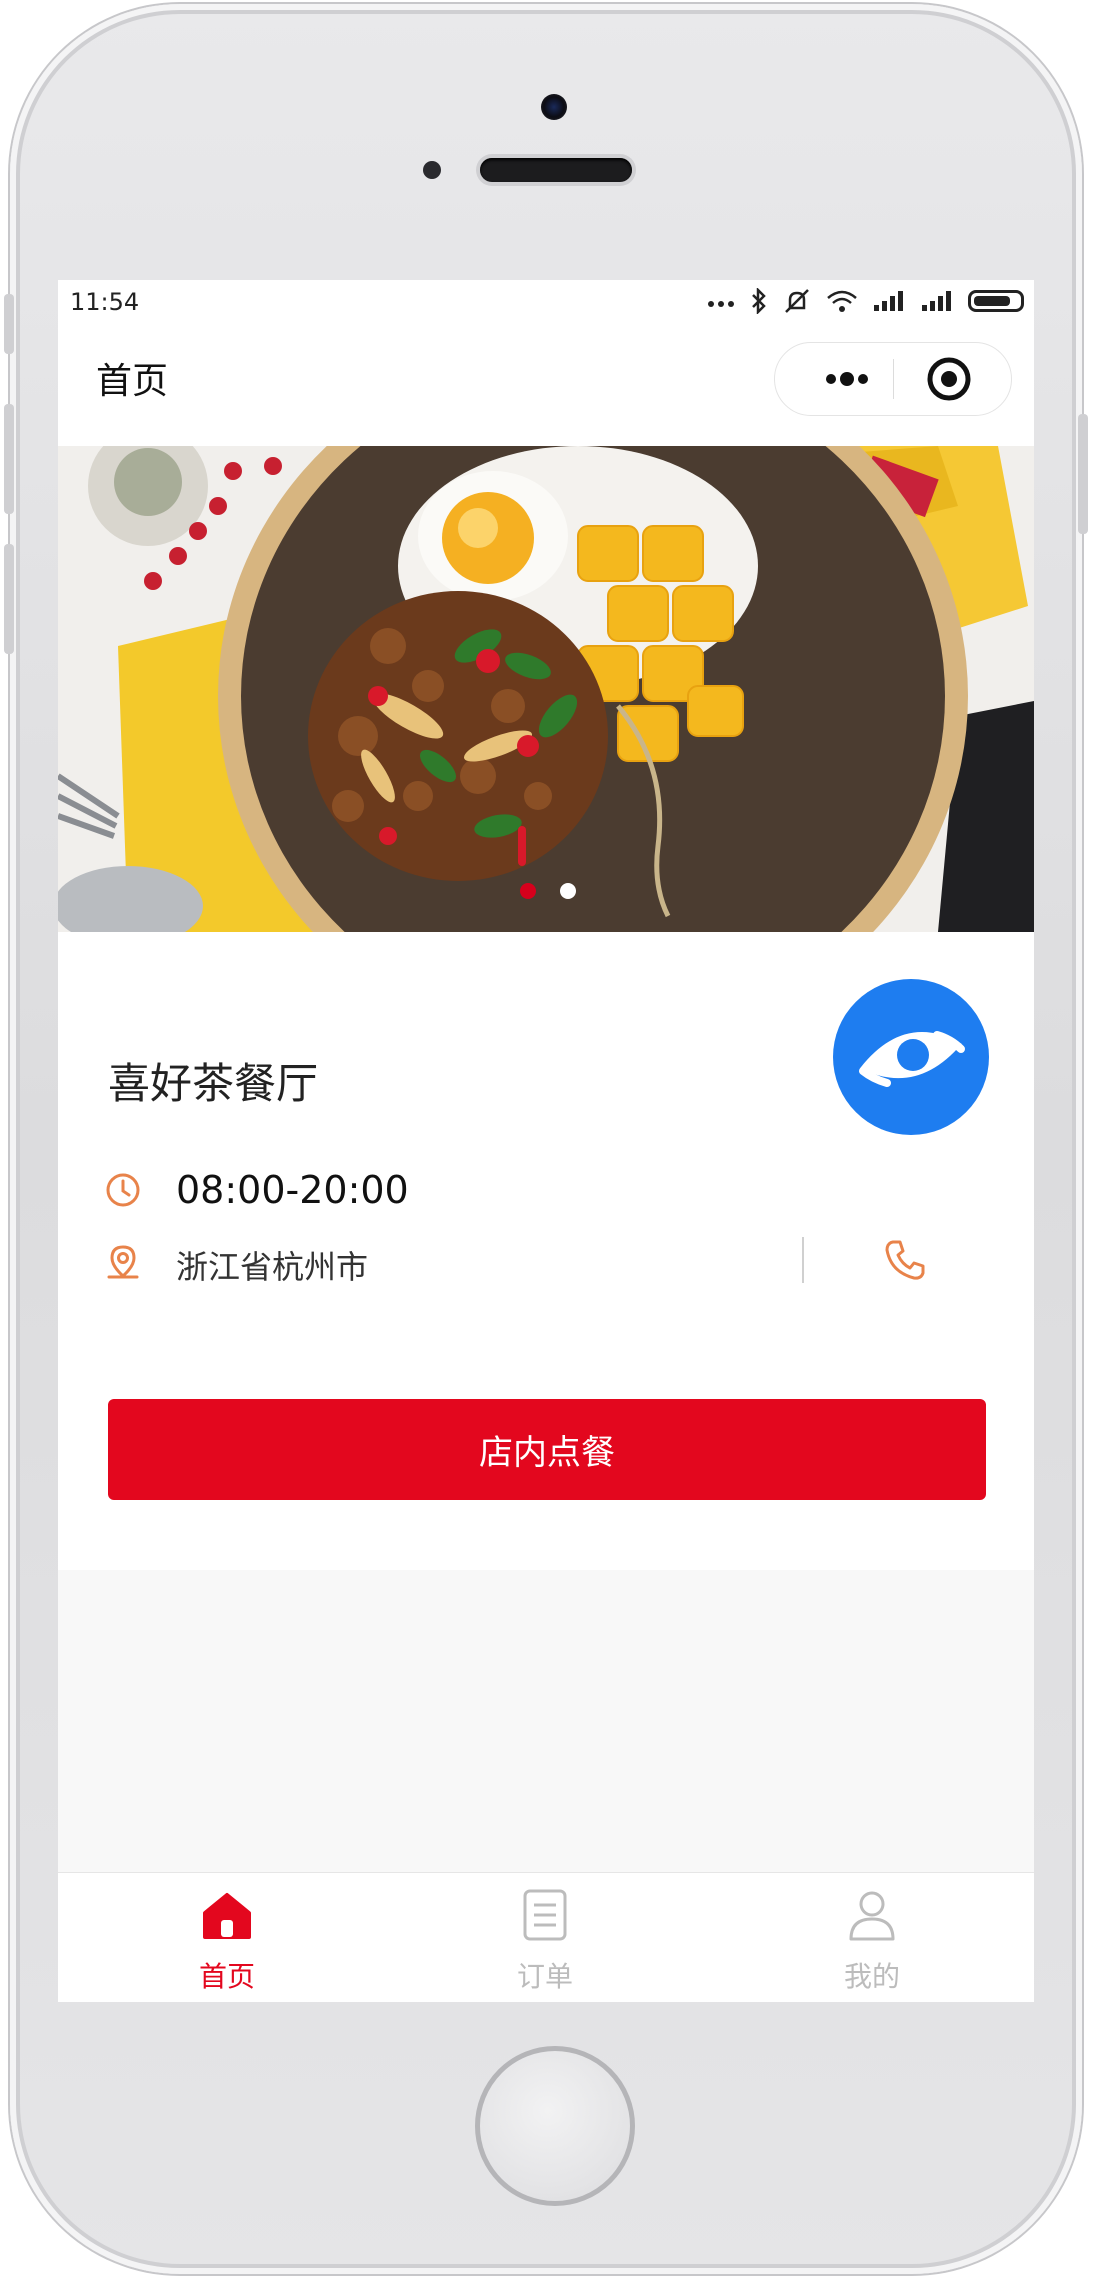 This screenshot has height=2281, width=1094. Describe the element at coordinates (1083, 474) in the screenshot. I see `power-button` at that location.